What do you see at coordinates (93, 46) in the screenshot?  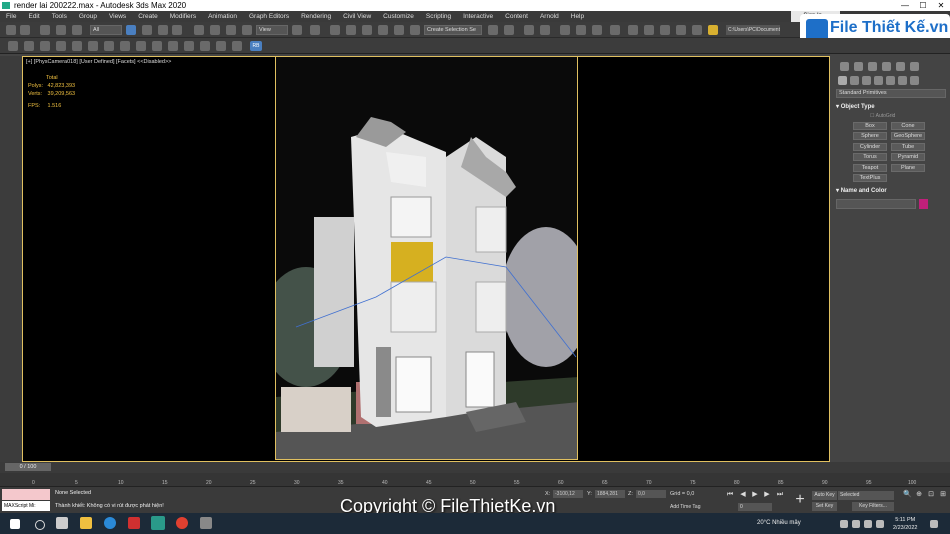 I see `polygon-modeling-icon` at bounding box center [93, 46].